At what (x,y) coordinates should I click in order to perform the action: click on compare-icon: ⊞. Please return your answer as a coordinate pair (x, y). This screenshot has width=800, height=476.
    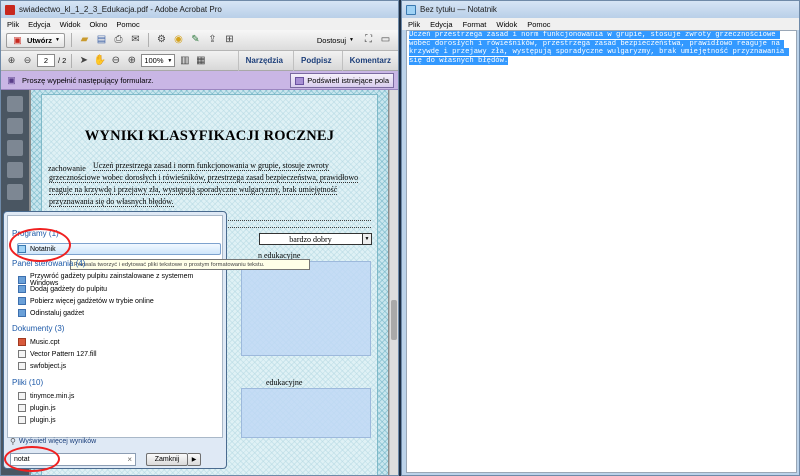
    Looking at the image, I should click on (229, 40).